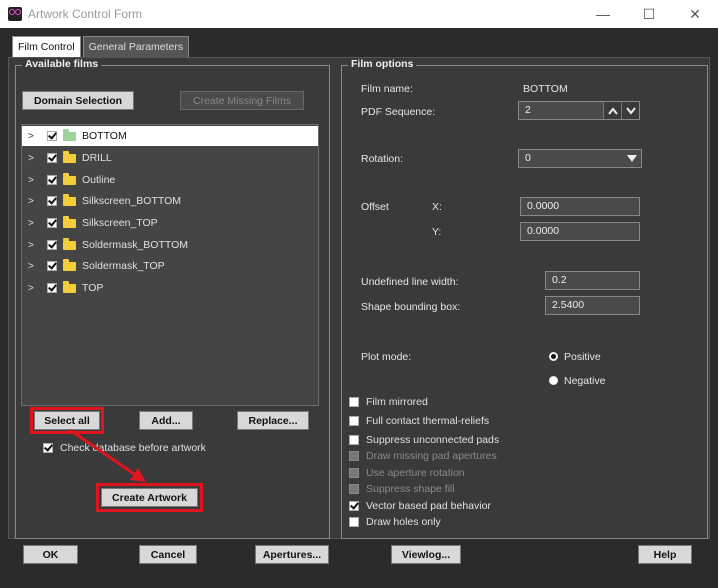  What do you see at coordinates (437, 207) in the screenshot?
I see `offset-x-label: X:` at bounding box center [437, 207].